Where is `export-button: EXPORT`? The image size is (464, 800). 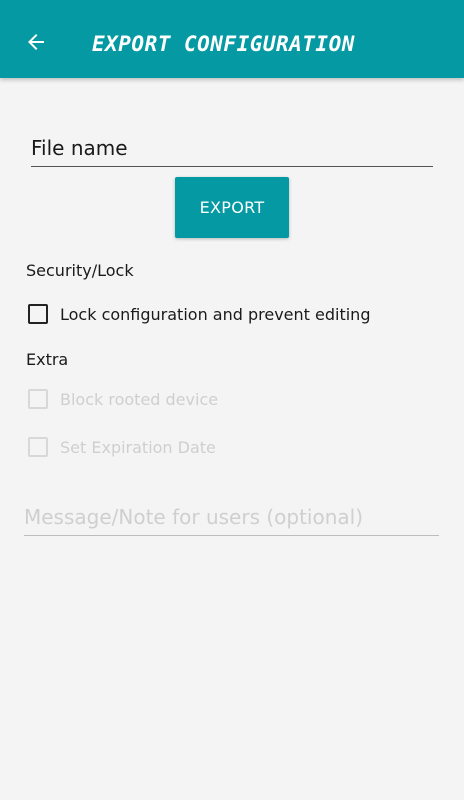
export-button: EXPORT is located at coordinates (232, 207).